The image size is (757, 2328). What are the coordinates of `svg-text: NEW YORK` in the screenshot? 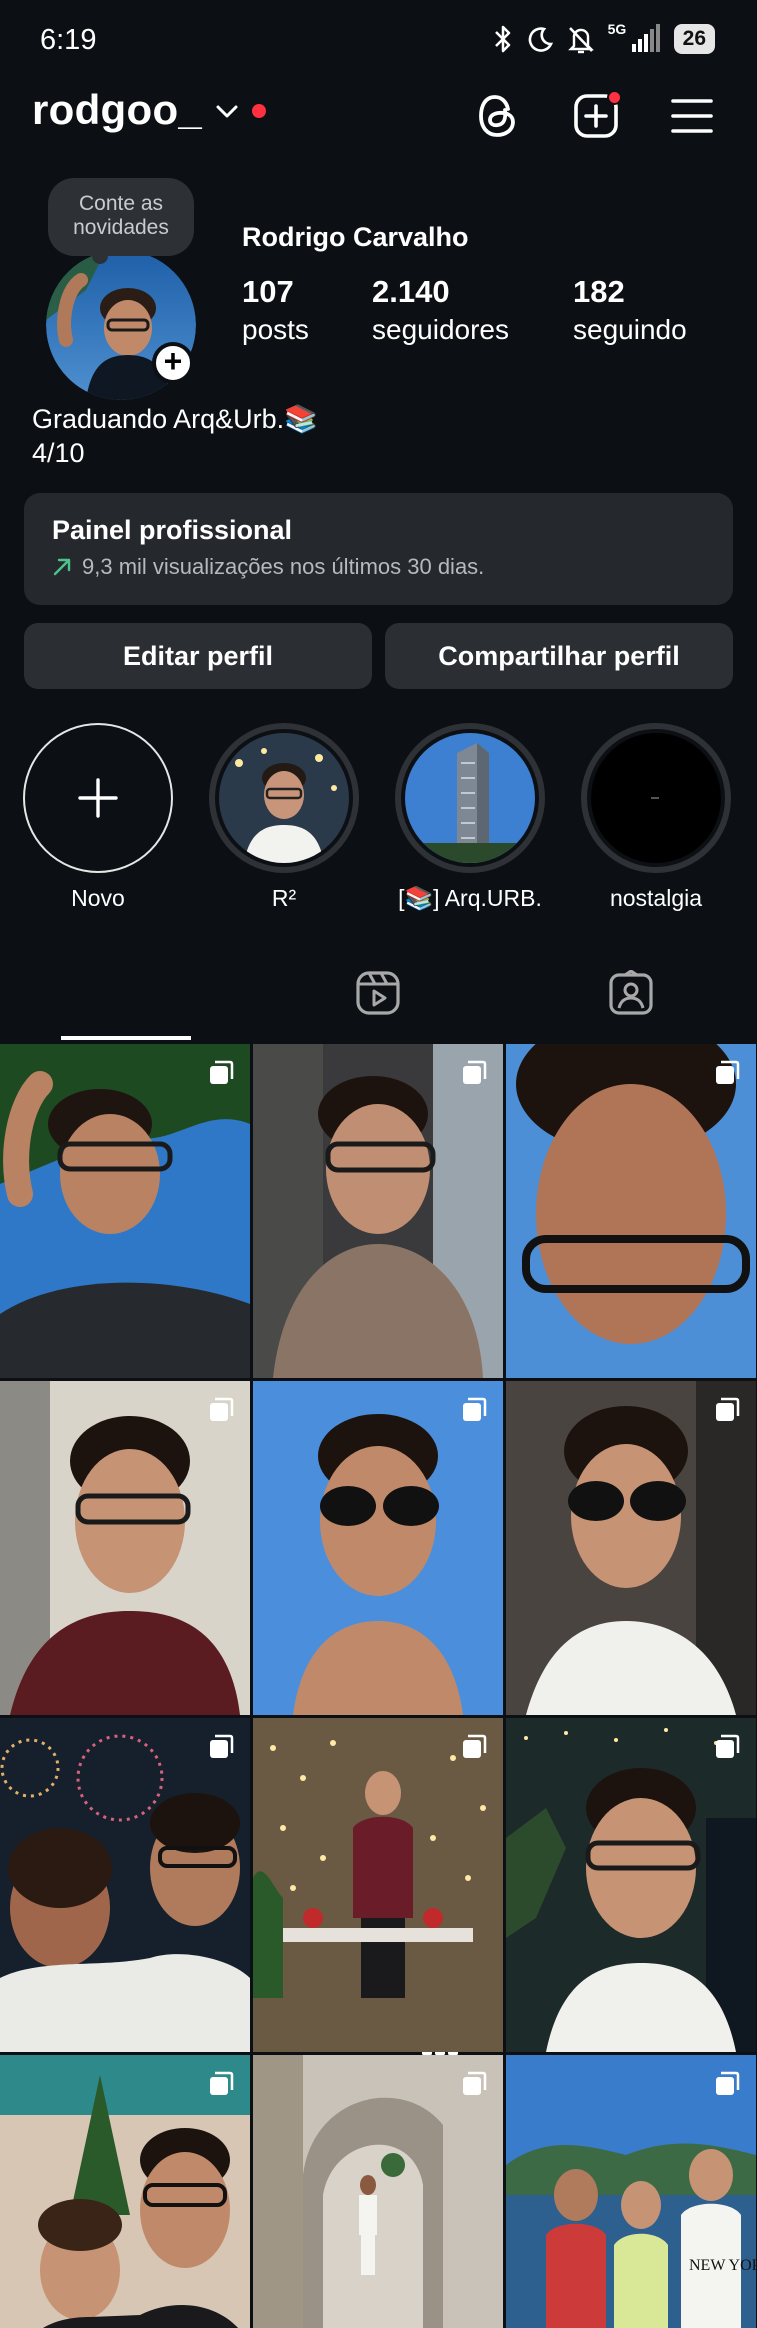 It's located at (722, 2265).